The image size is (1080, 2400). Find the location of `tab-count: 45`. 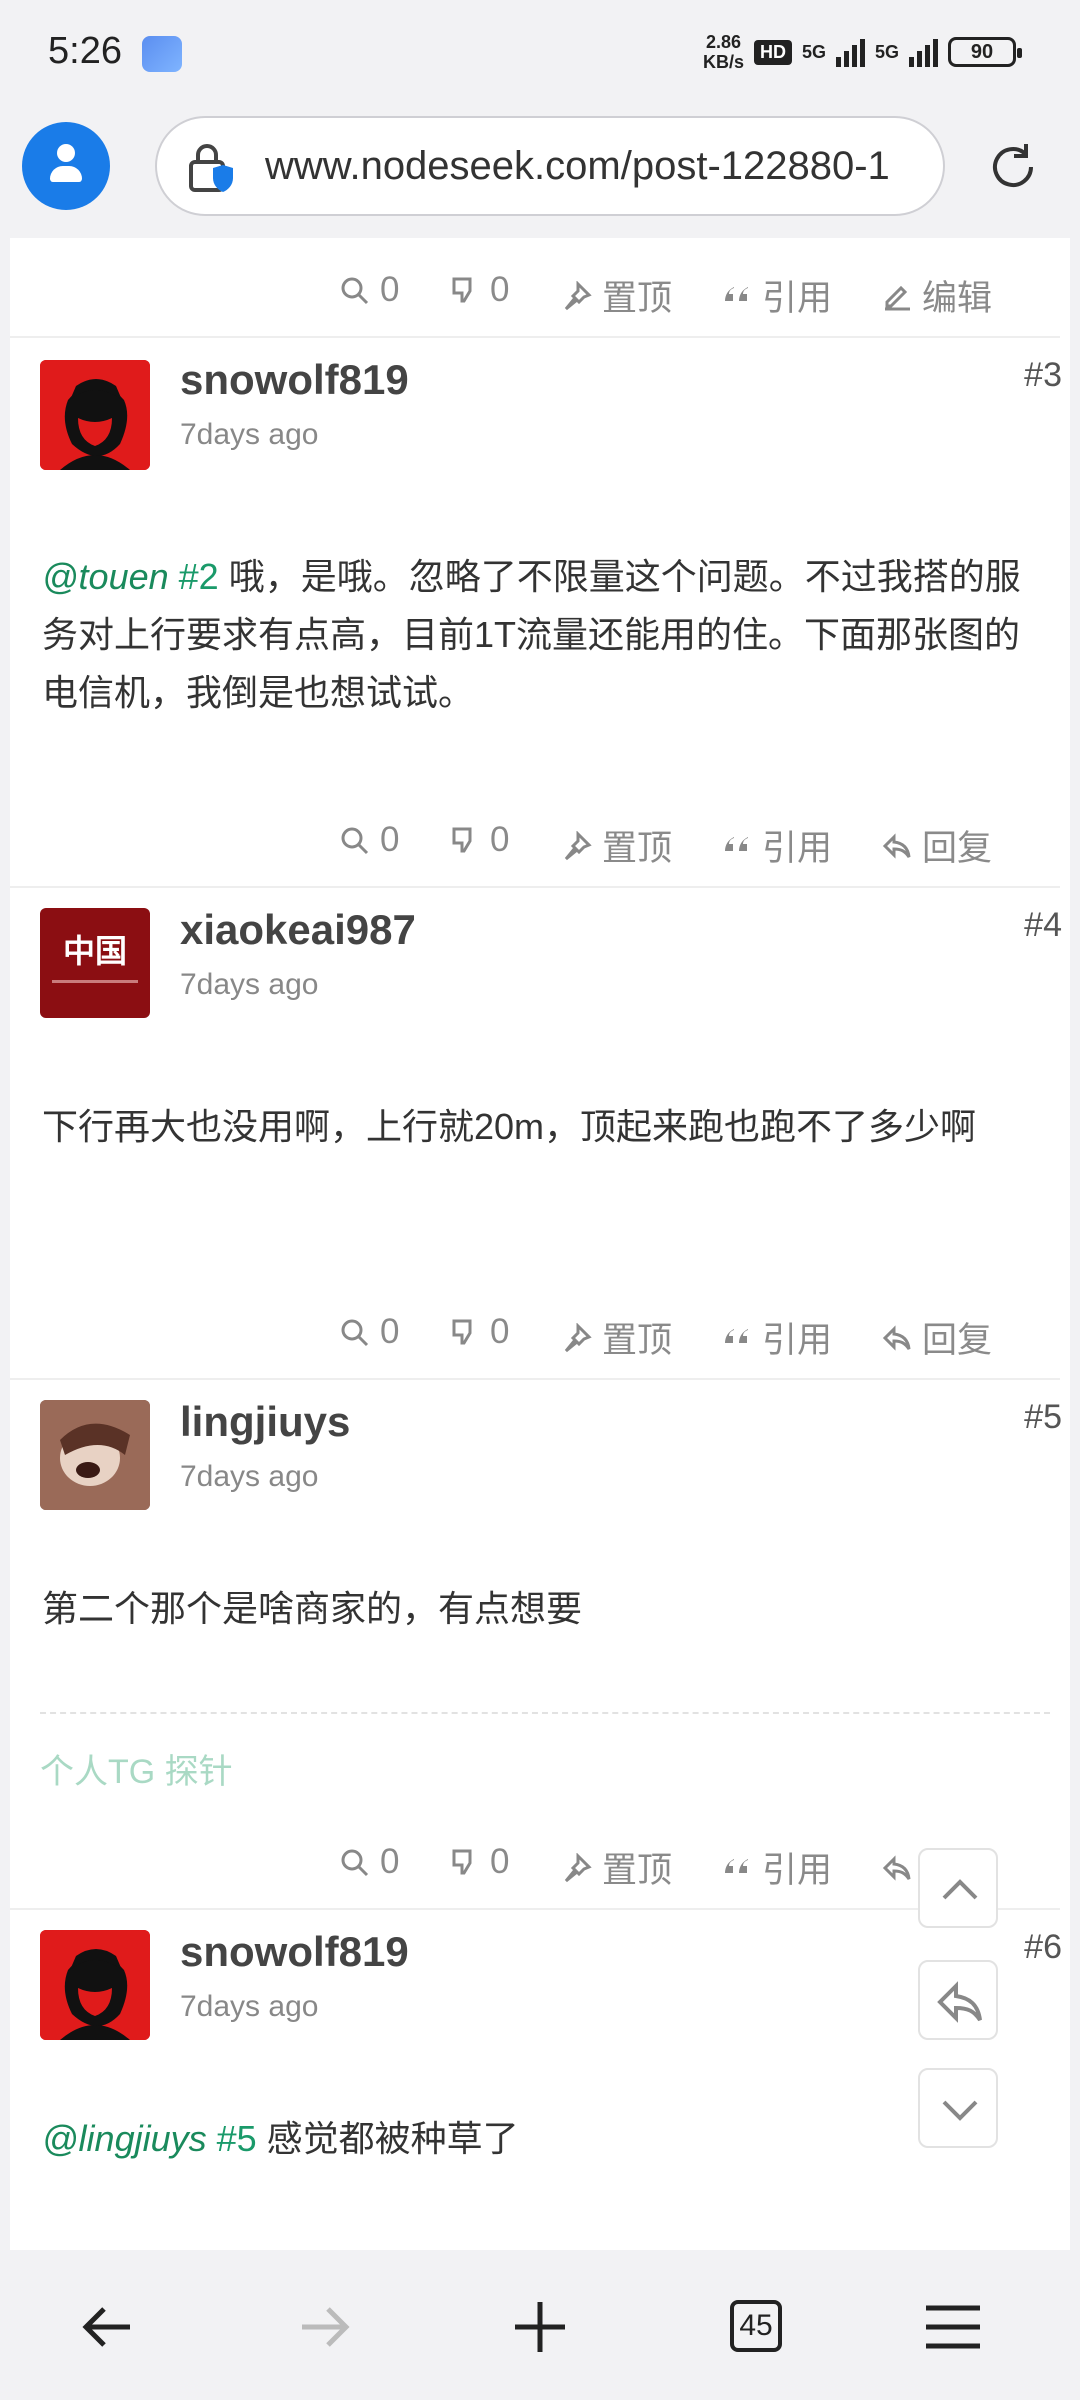

tab-count: 45 is located at coordinates (756, 2326).